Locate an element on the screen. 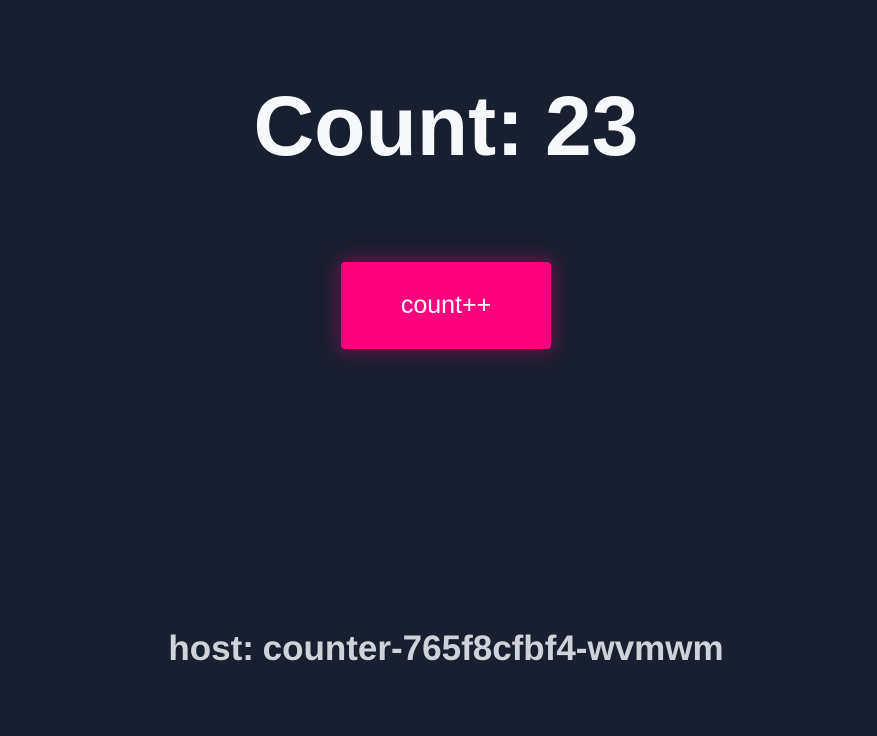 Image resolution: width=877 pixels, height=736 pixels. count-heading: Count: 23 is located at coordinates (438, 126).